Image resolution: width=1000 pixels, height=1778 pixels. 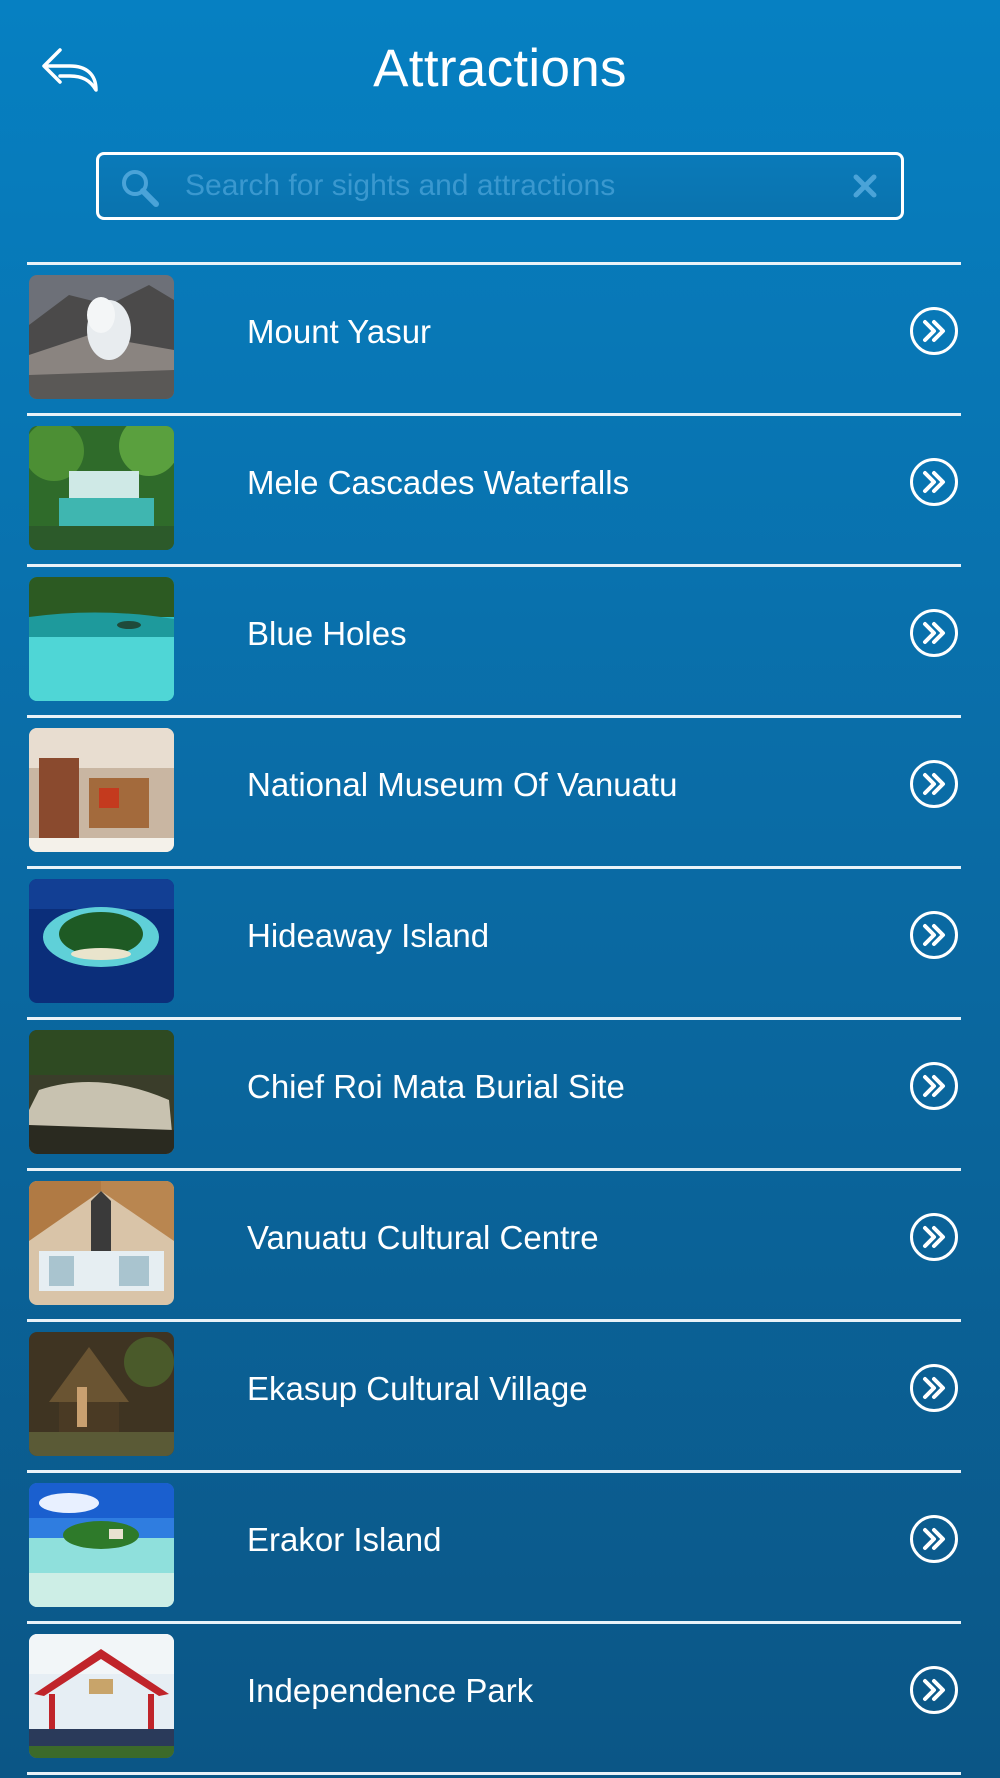 What do you see at coordinates (101, 1696) in the screenshot?
I see `park-pavilion-photo` at bounding box center [101, 1696].